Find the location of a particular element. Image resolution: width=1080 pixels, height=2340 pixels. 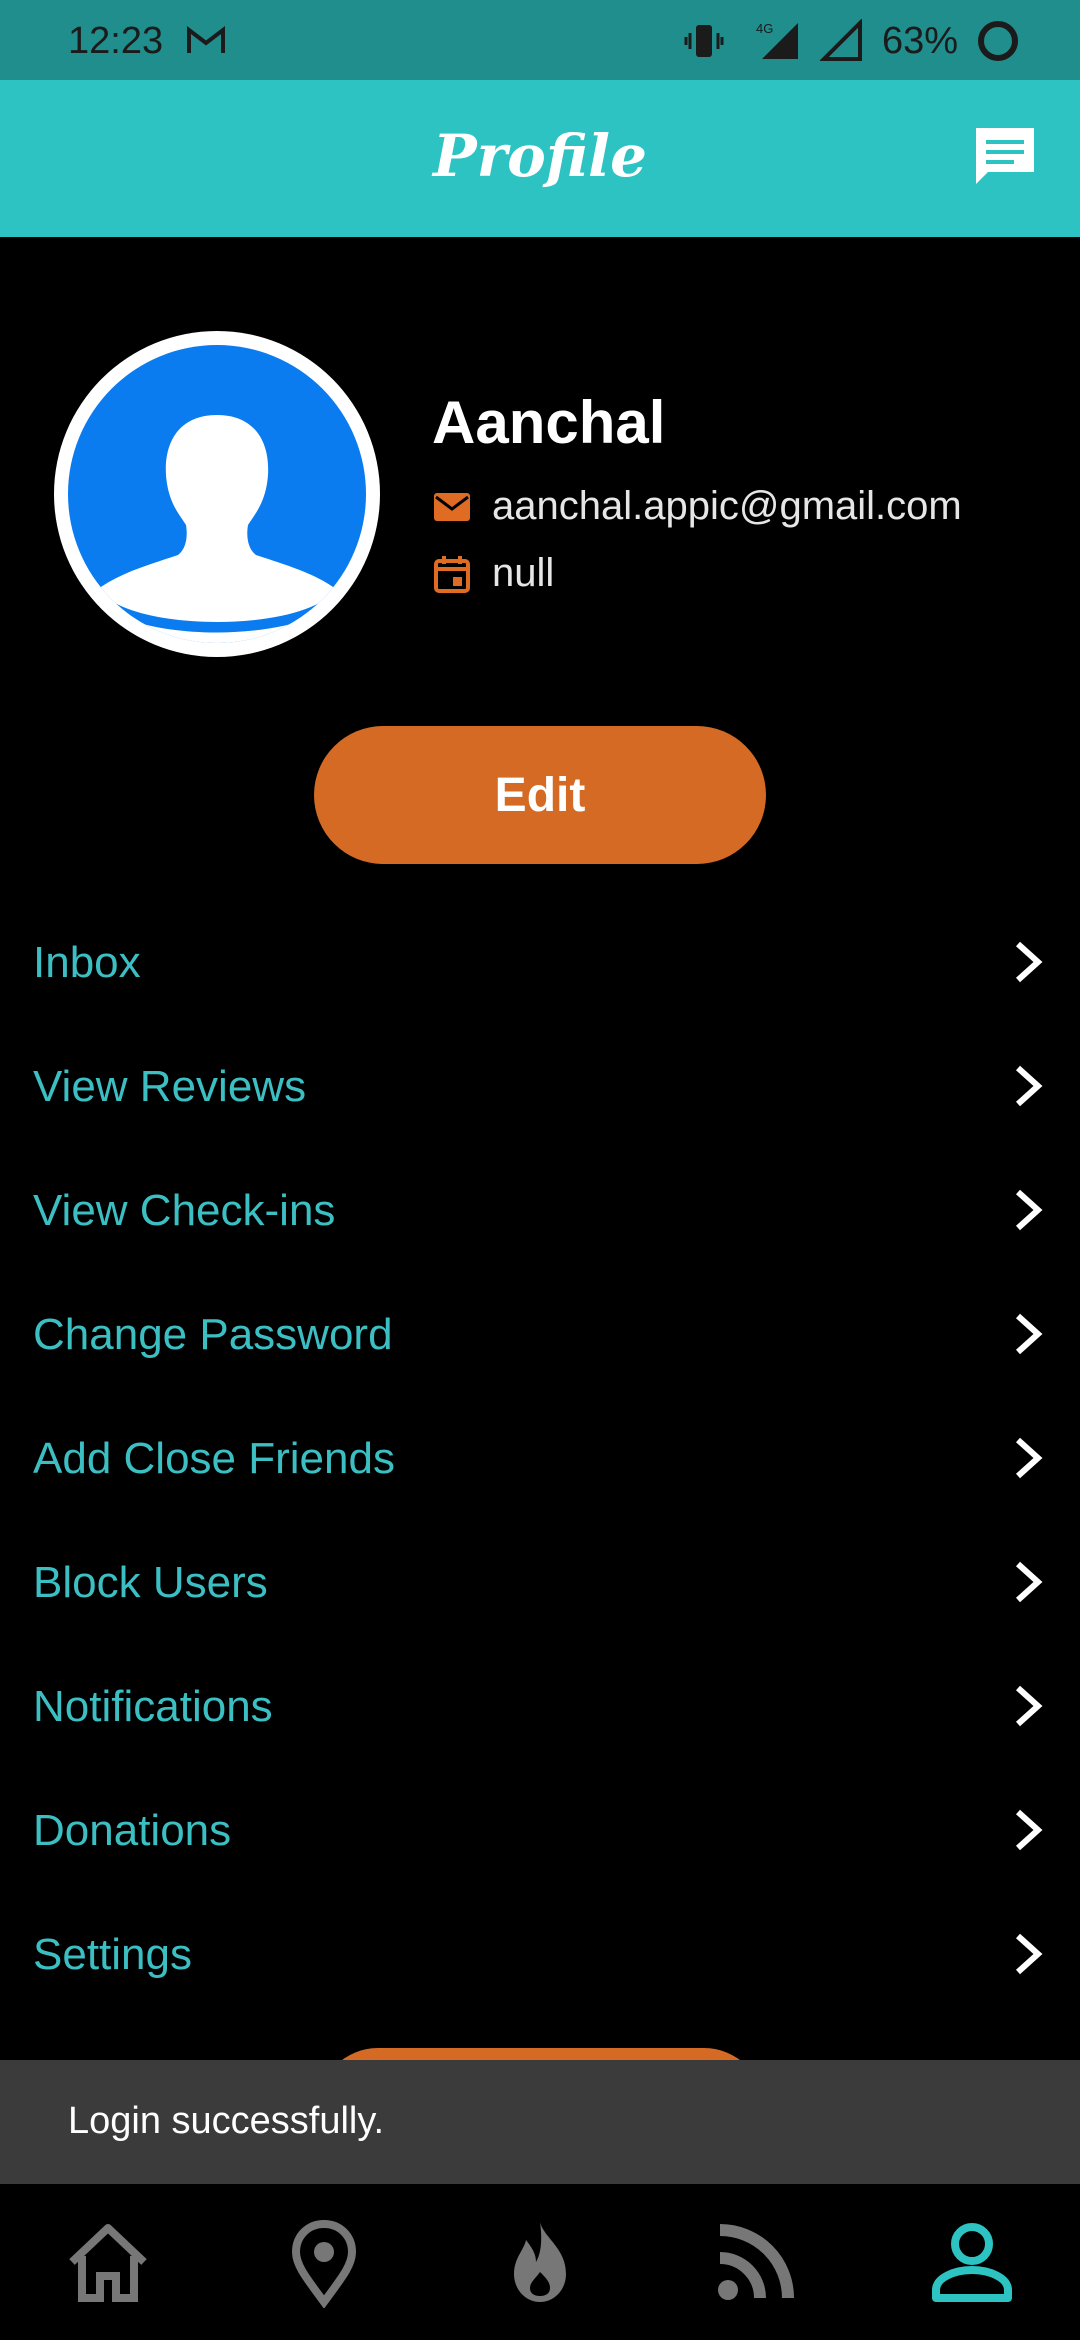

signal-icon is located at coordinates (840, 40).